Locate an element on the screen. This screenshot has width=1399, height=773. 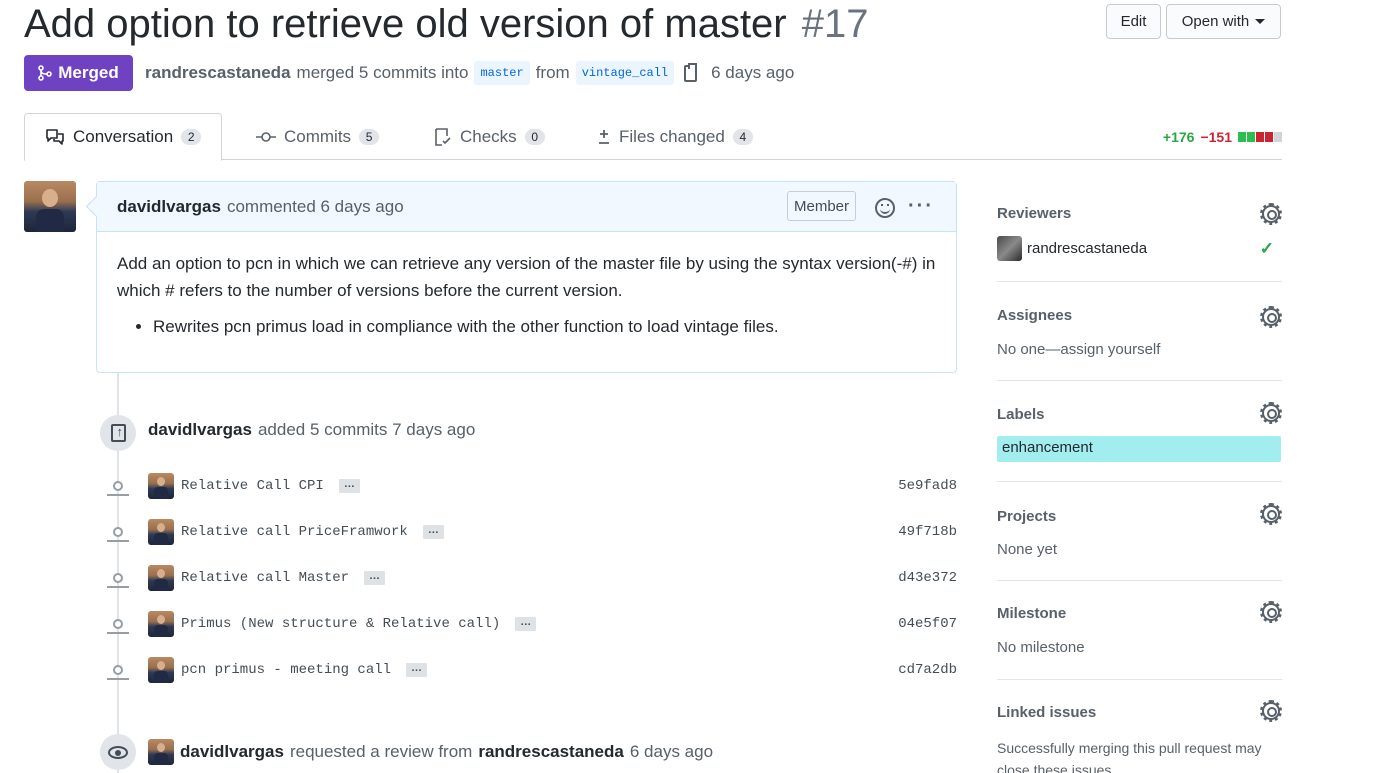
projects-title: Projects is located at coordinates (1027, 516).